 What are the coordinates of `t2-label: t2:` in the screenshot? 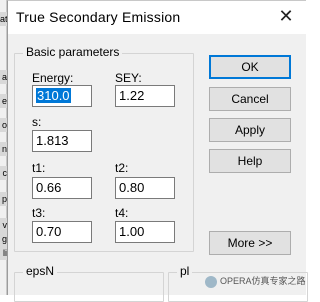 It's located at (122, 168).